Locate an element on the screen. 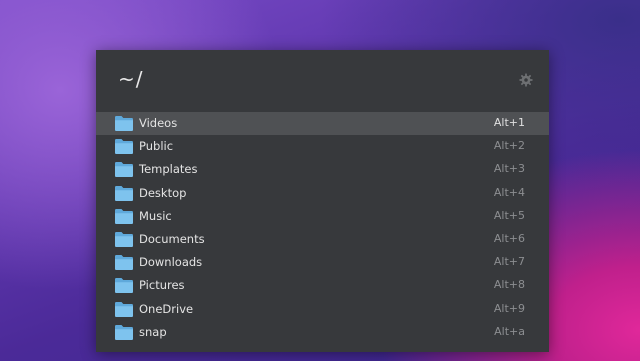 Image resolution: width=640 pixels, height=361 pixels. list-item: Music Alt+5 is located at coordinates (322, 216).